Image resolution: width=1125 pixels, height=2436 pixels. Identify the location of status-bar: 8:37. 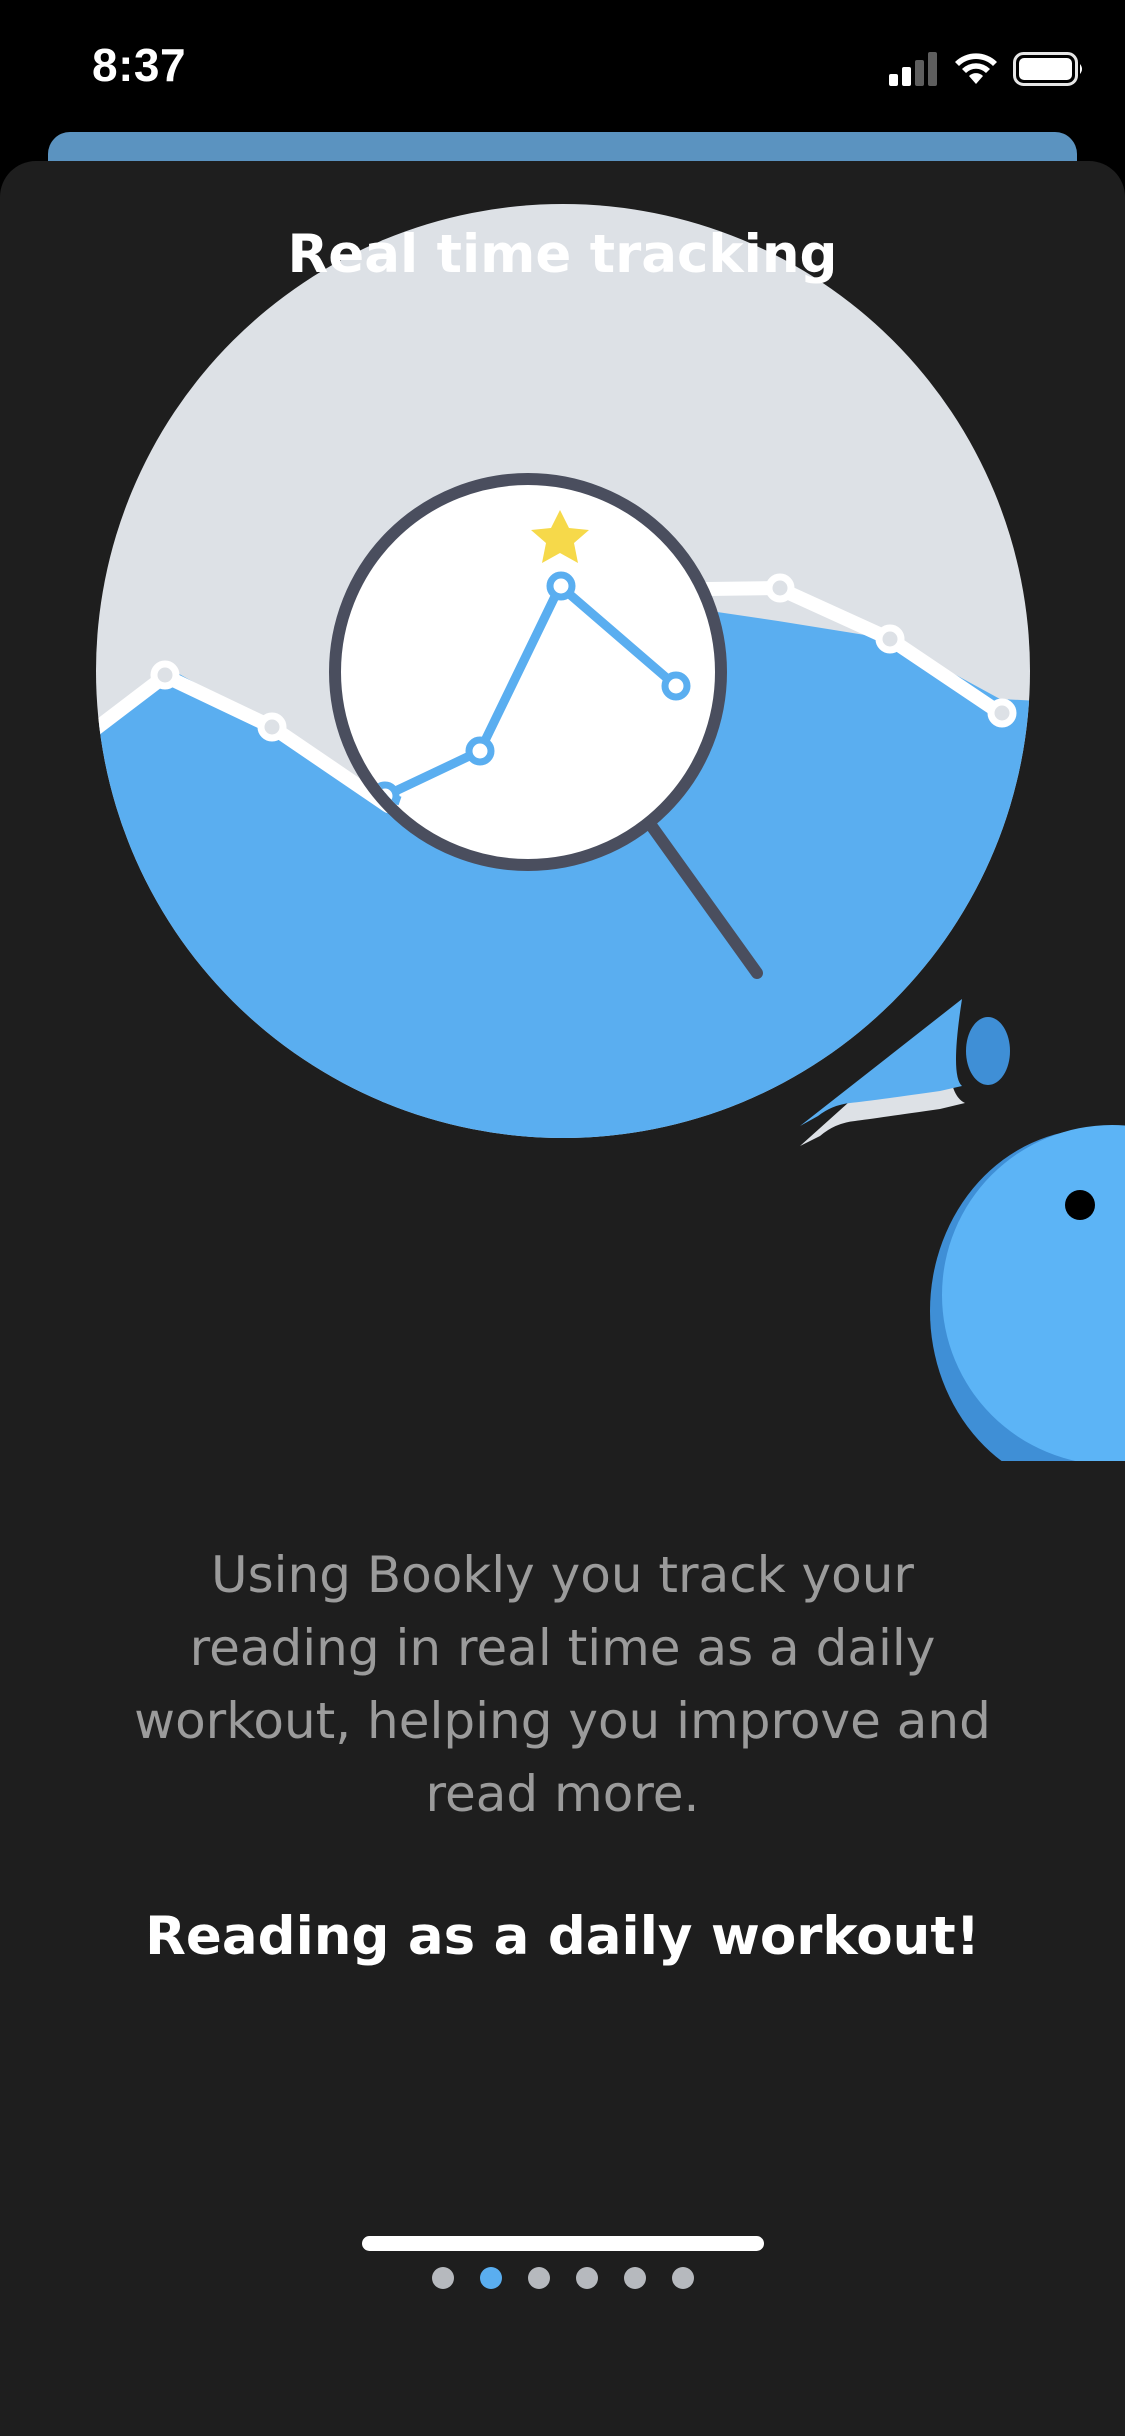
(562, 67).